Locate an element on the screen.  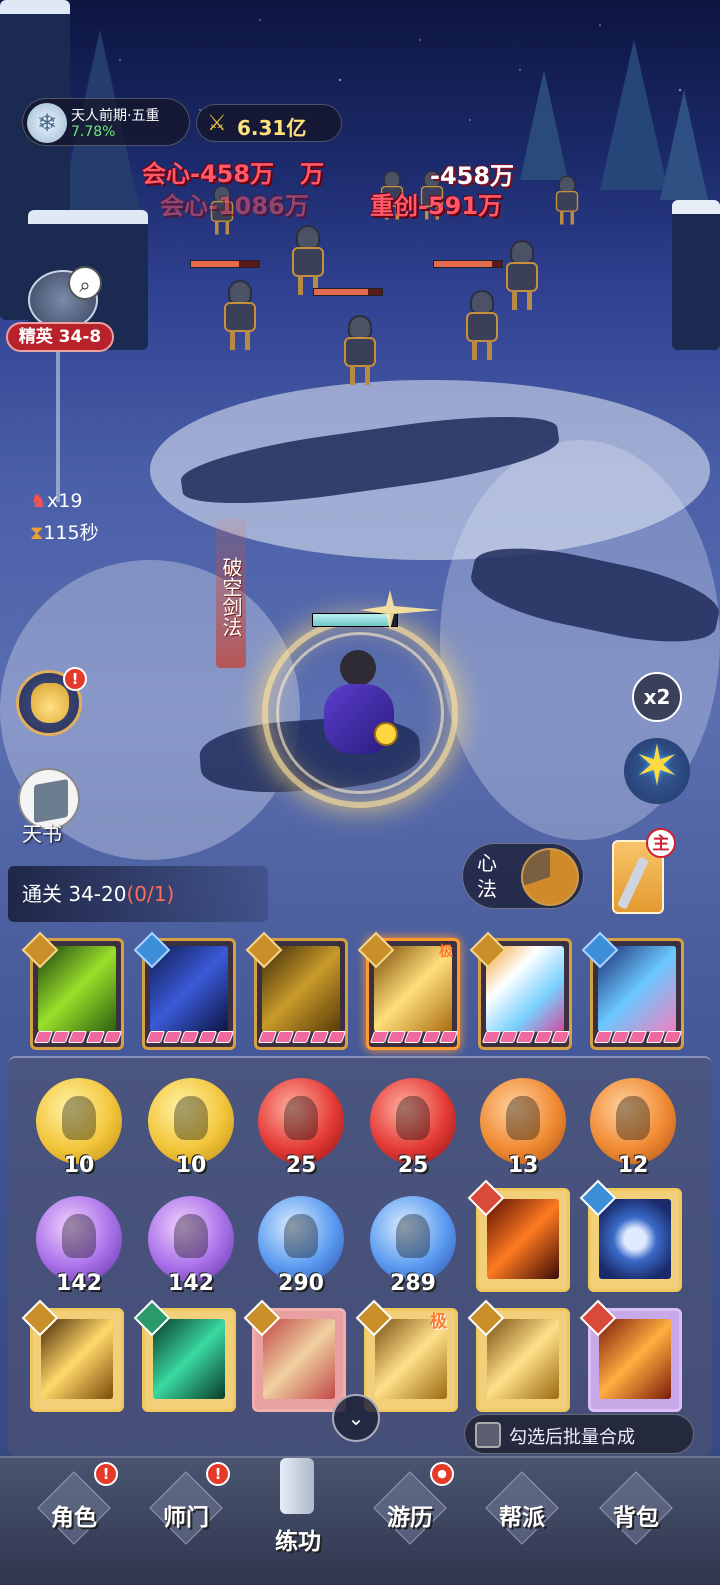
batch-merge-checkbox is located at coordinates (488, 1435).